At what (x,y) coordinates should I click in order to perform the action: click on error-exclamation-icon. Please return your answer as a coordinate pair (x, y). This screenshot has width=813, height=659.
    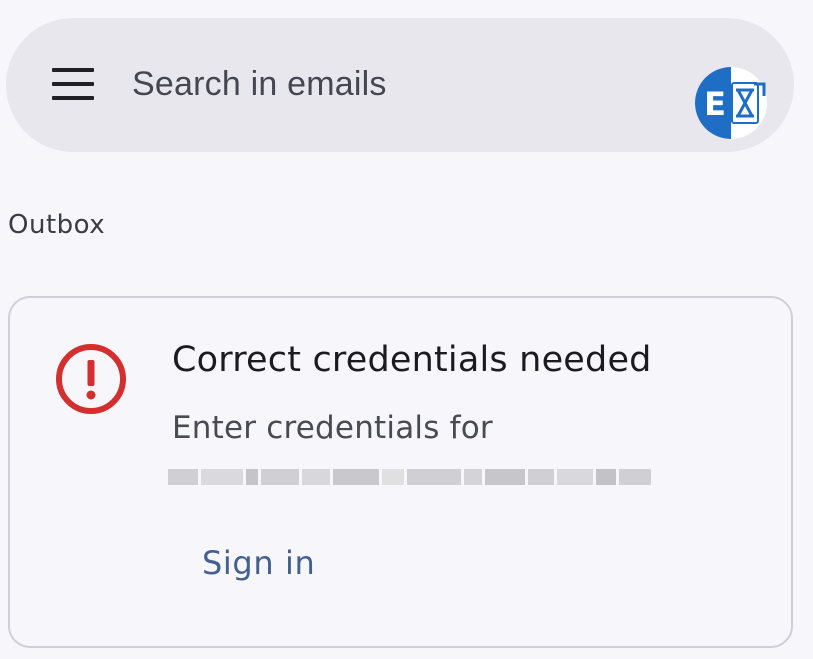
    Looking at the image, I should click on (91, 379).